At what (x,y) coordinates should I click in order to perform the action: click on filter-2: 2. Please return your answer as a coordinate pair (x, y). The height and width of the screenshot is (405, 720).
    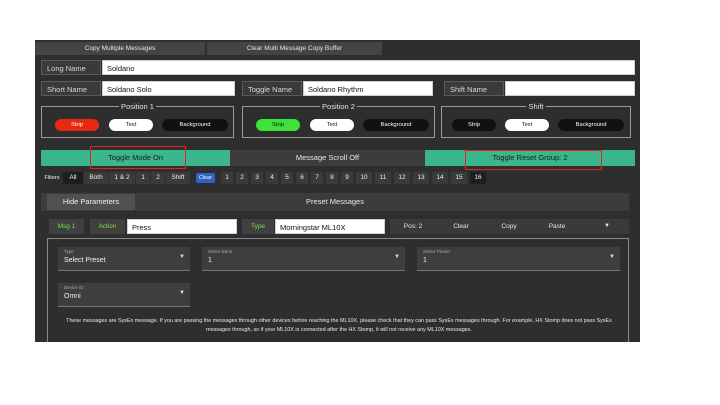
    Looking at the image, I should click on (158, 178).